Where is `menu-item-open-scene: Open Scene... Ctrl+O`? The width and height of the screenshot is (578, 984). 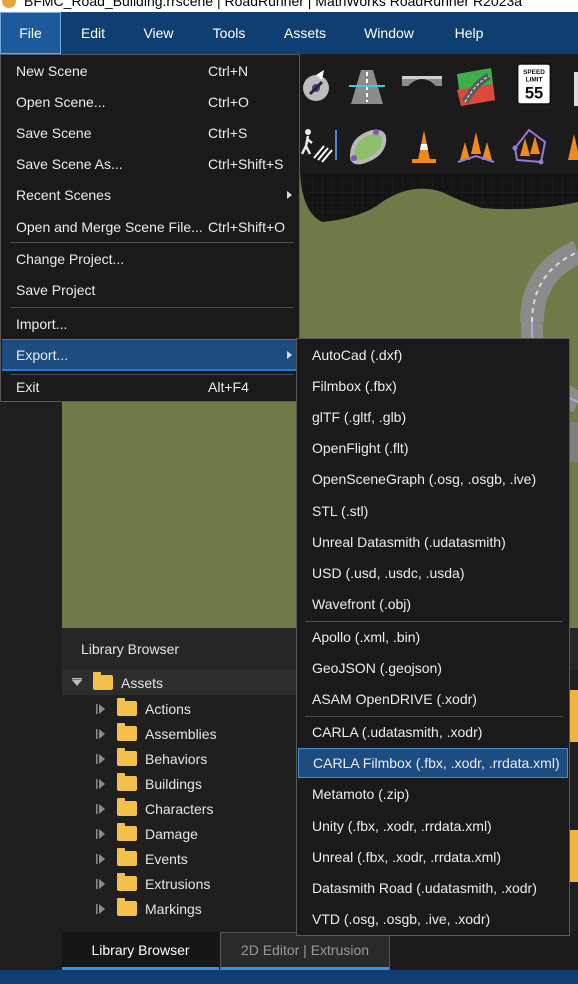
menu-item-open-scene: Open Scene... Ctrl+O is located at coordinates (150, 102).